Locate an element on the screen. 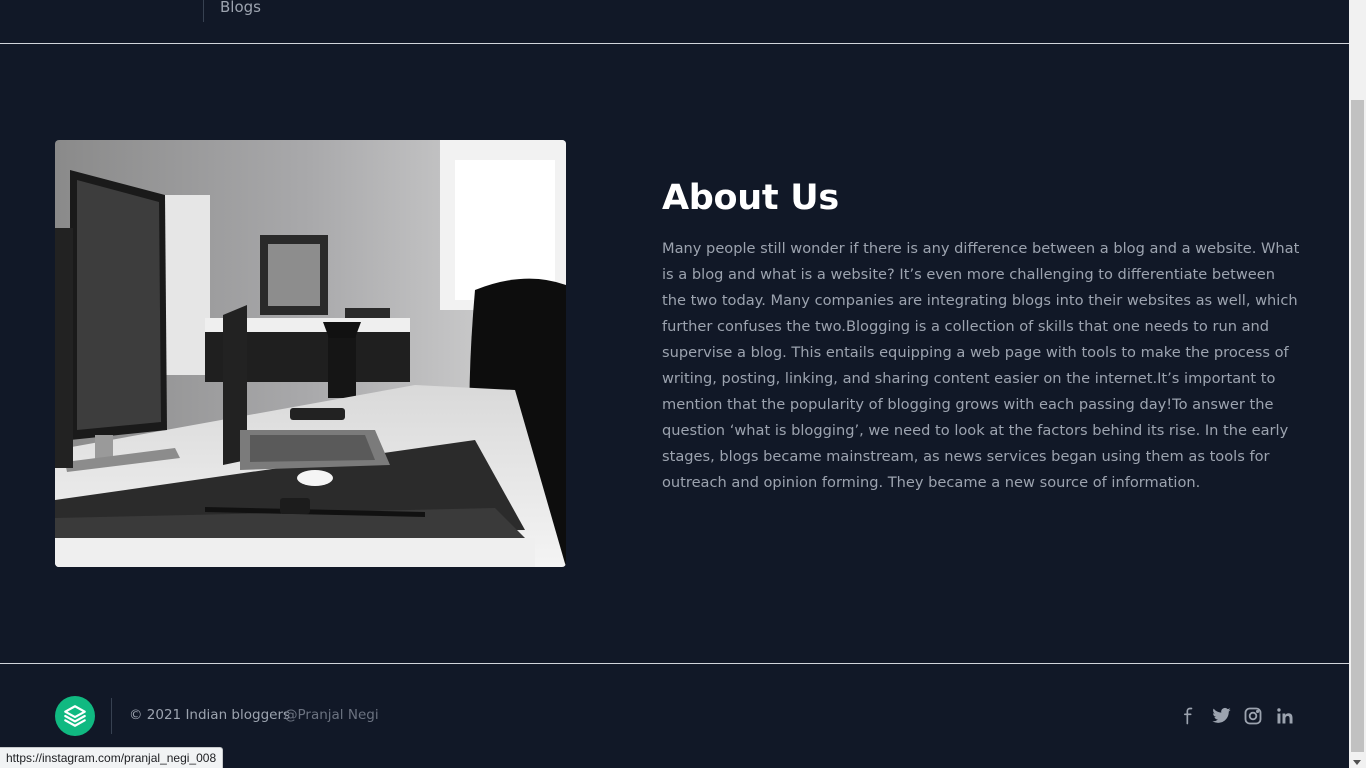 The image size is (1366, 768). nav-link-blogs: Blogs is located at coordinates (240, 8).